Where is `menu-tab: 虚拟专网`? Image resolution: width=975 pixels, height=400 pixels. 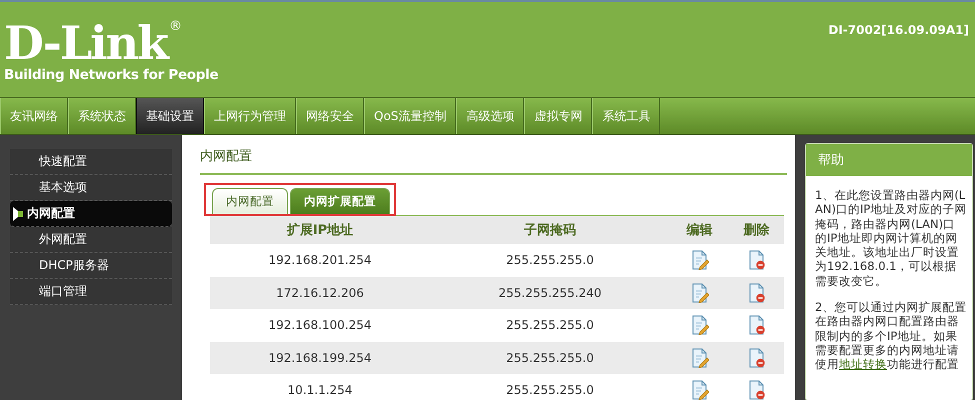
menu-tab: 虚拟专网 is located at coordinates (558, 116).